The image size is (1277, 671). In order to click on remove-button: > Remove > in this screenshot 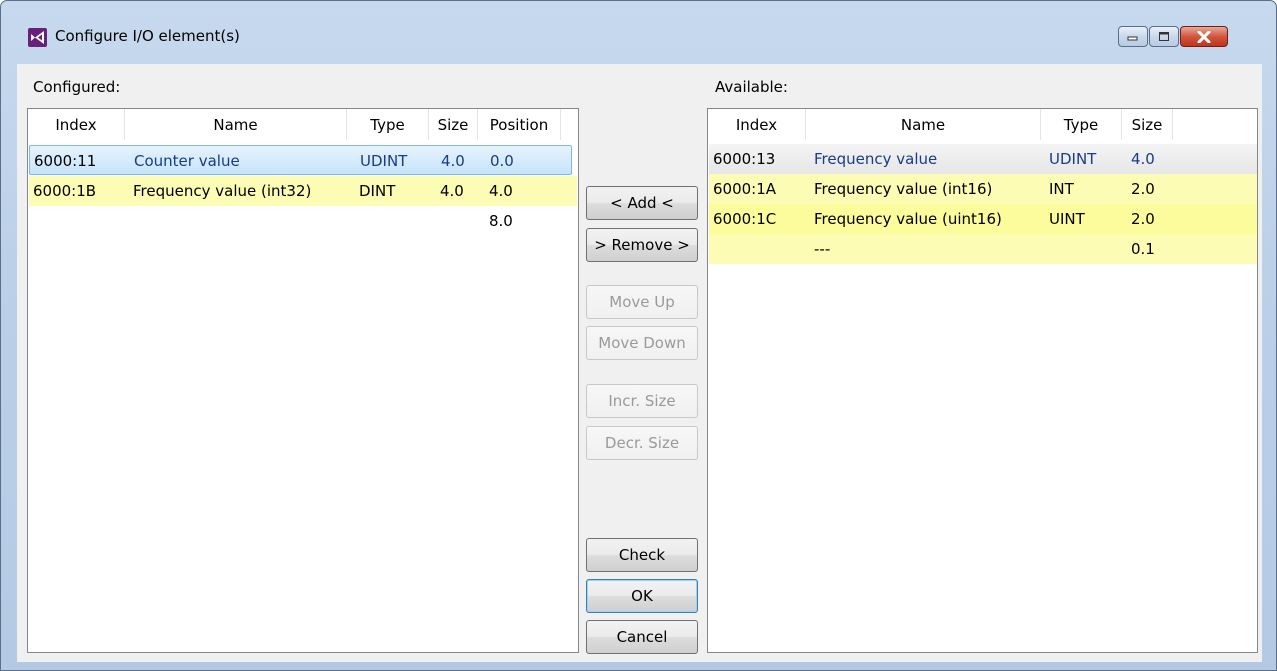, I will do `click(642, 245)`.